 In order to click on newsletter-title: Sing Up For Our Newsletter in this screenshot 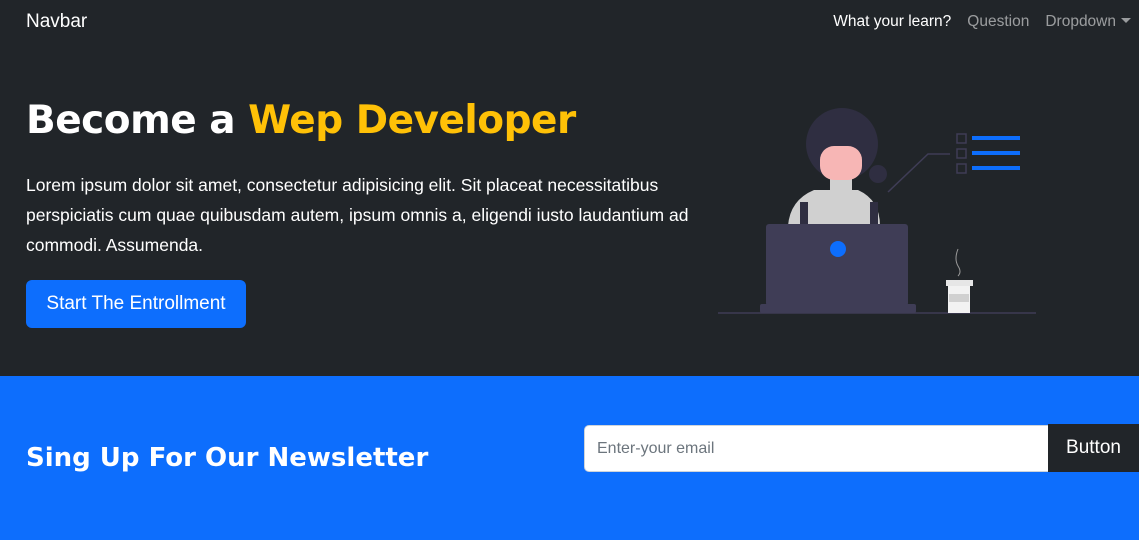, I will do `click(227, 458)`.